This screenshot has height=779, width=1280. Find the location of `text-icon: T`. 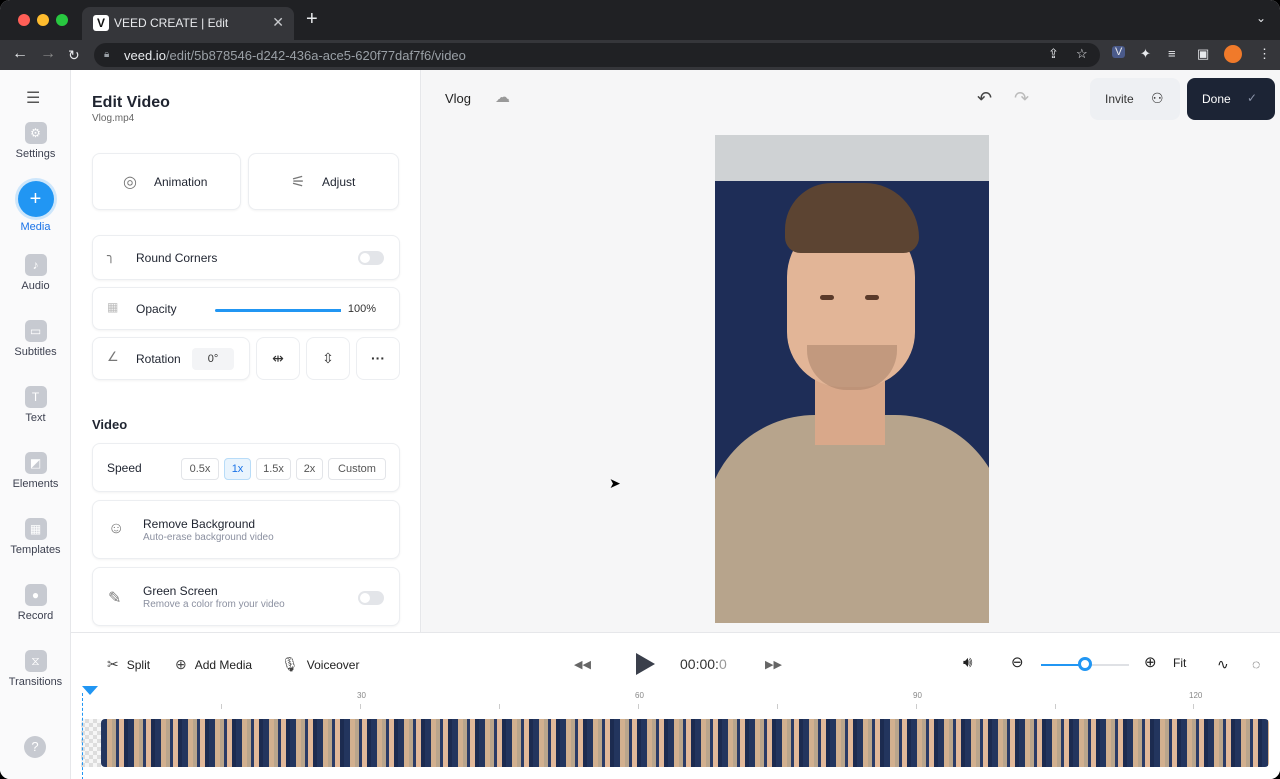

text-icon: T is located at coordinates (35, 397).